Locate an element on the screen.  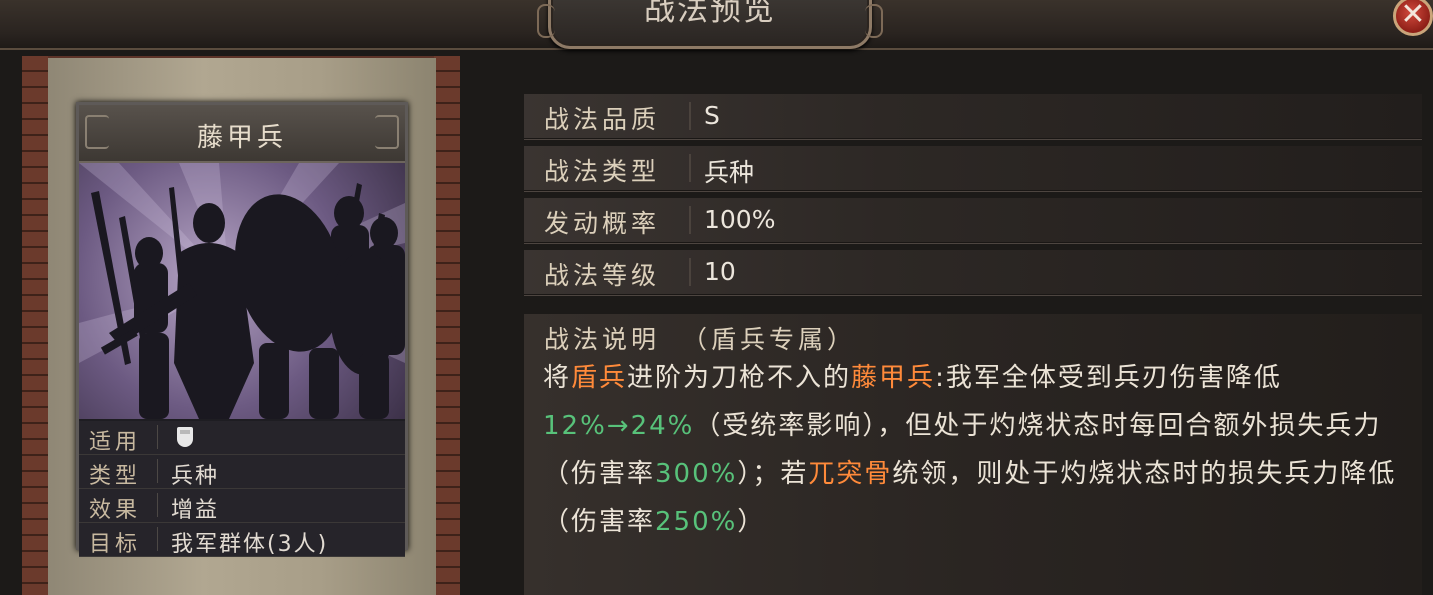
highlight-text: 12%→24% is located at coordinates (619, 426).